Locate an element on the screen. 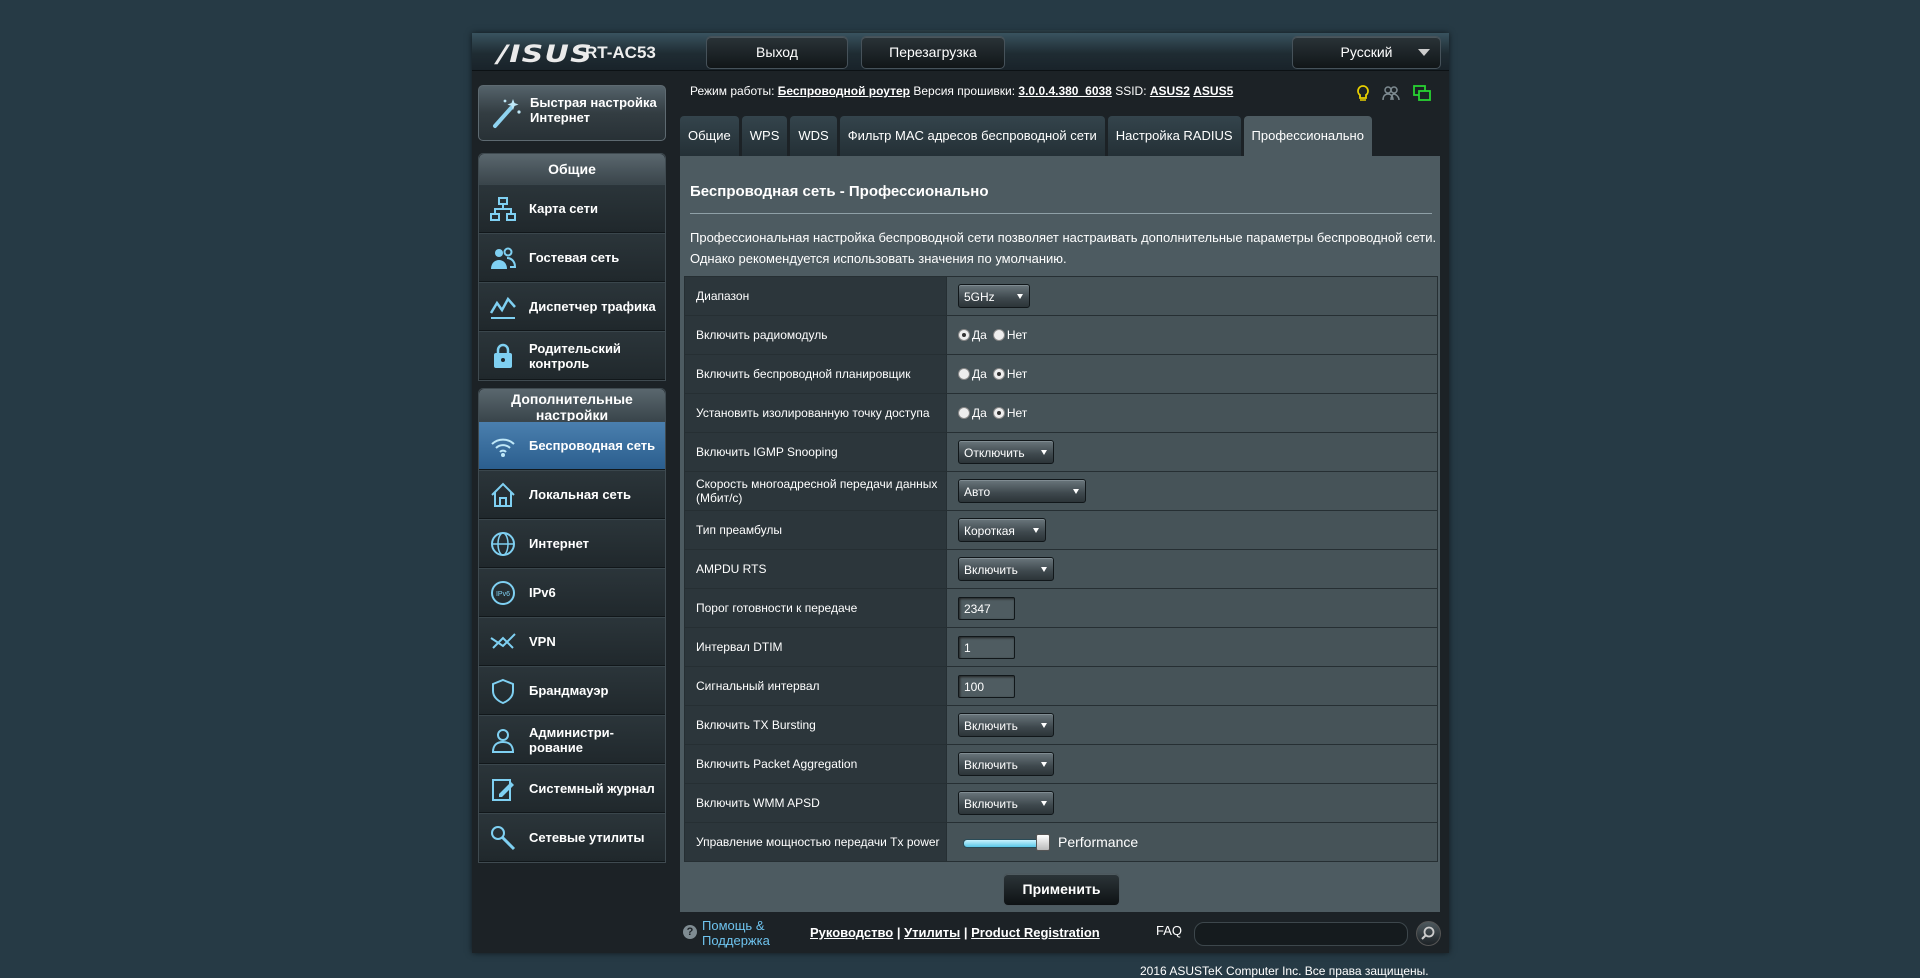  apply-button: Применить is located at coordinates (1061, 889).